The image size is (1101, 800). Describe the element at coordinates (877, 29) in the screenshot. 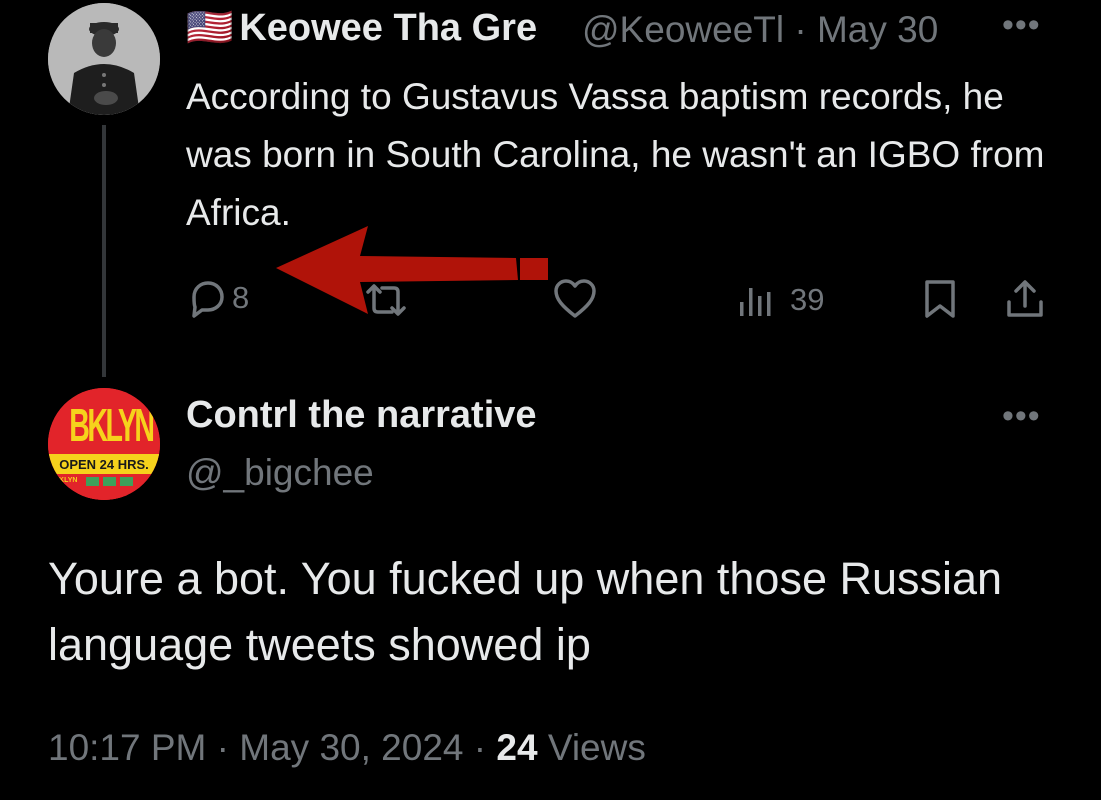

I see `parent-date: May 30` at that location.